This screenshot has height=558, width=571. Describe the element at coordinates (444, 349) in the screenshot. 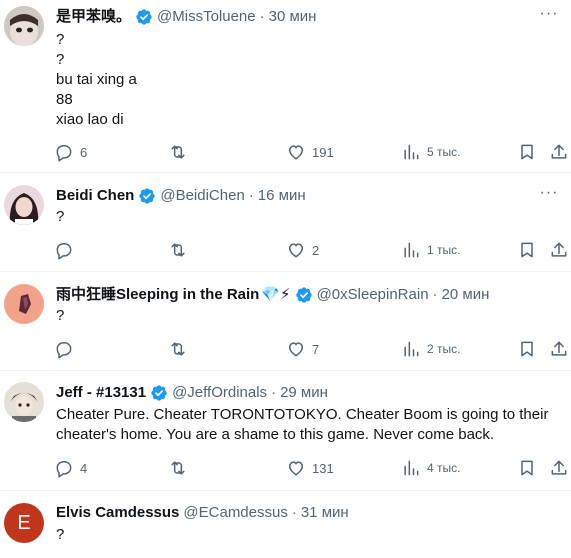

I see `view-count: 2 тыс.` at that location.